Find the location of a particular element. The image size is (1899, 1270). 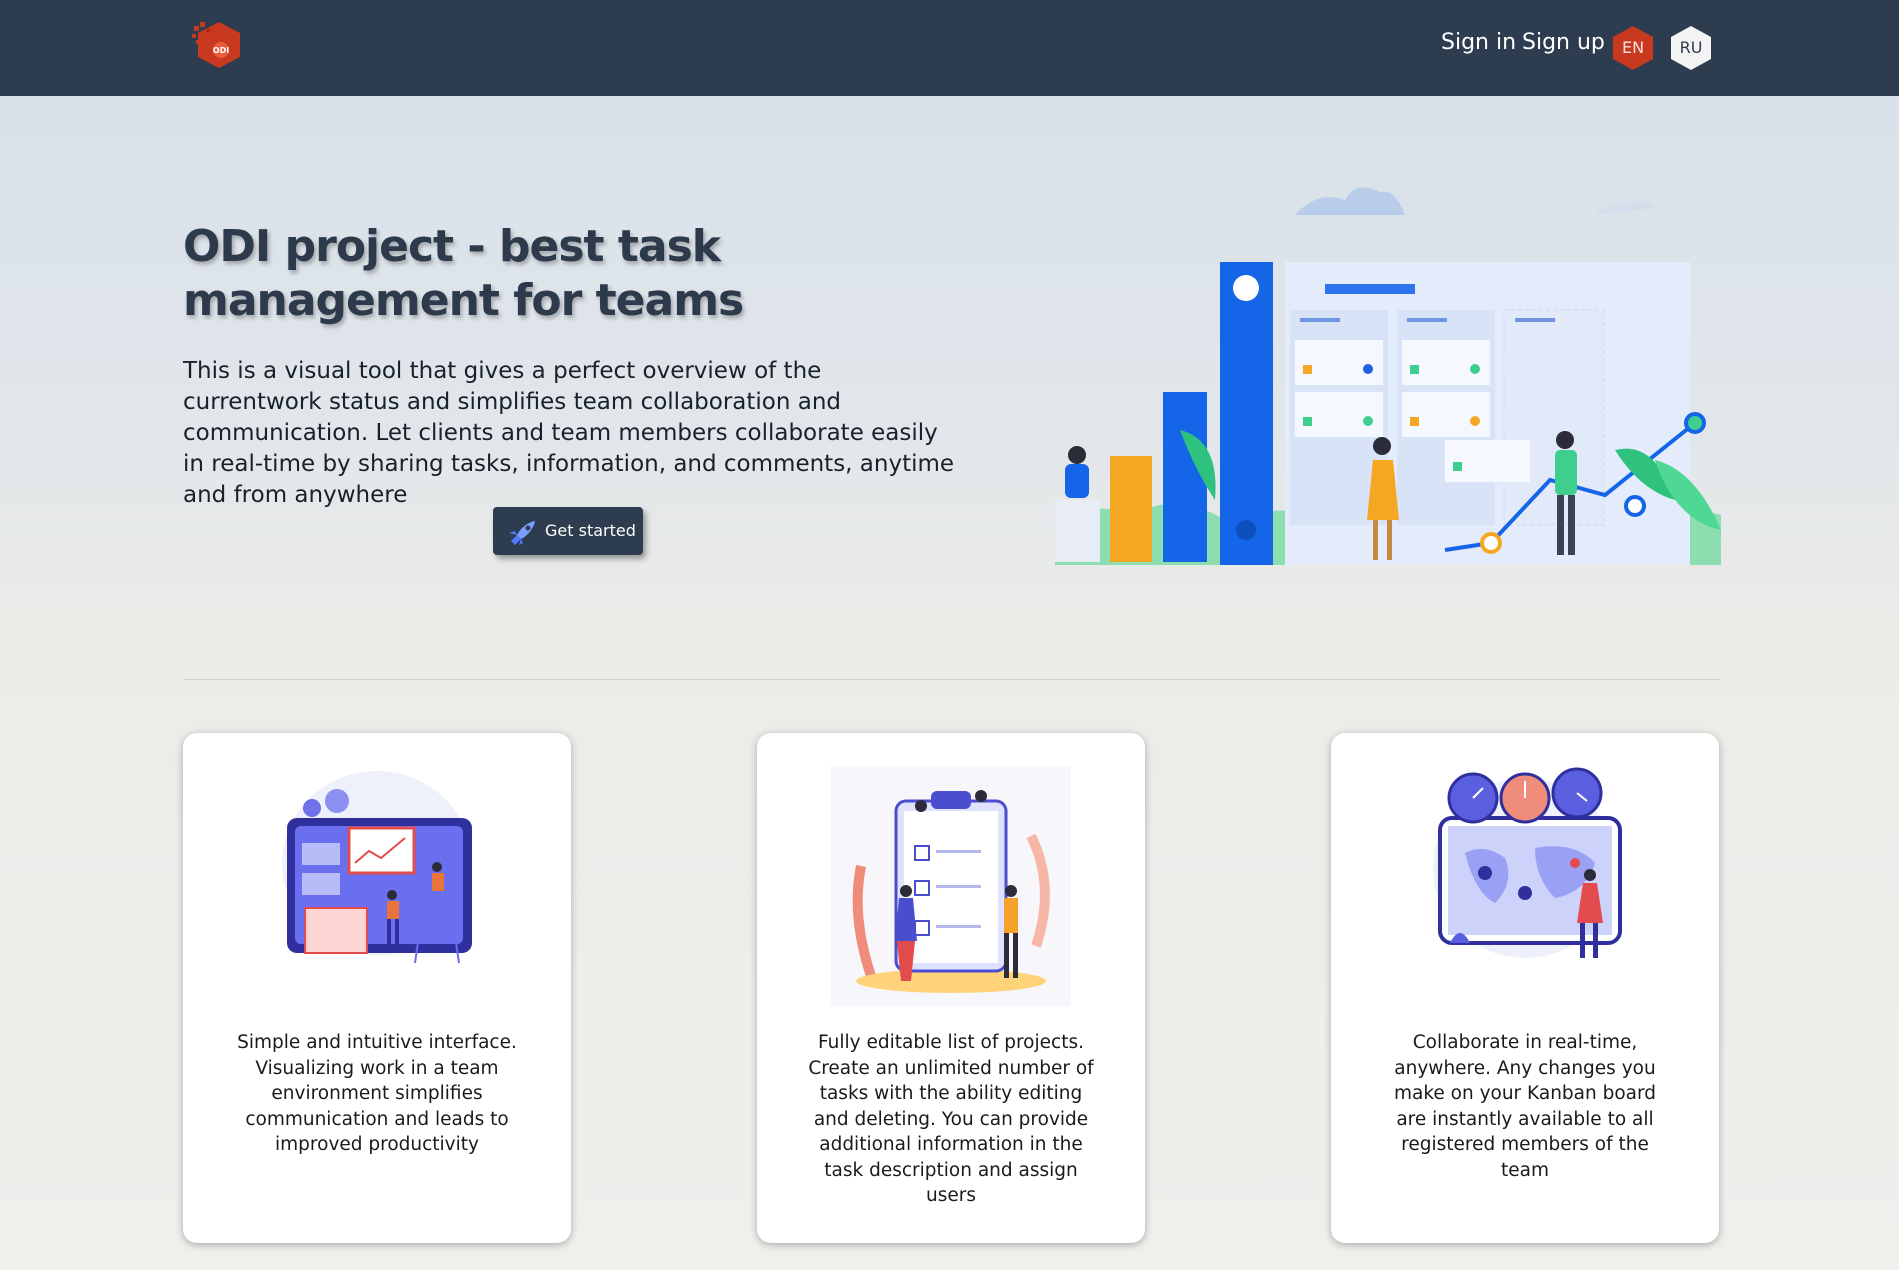

sign-up-link: Sign up is located at coordinates (1563, 42).